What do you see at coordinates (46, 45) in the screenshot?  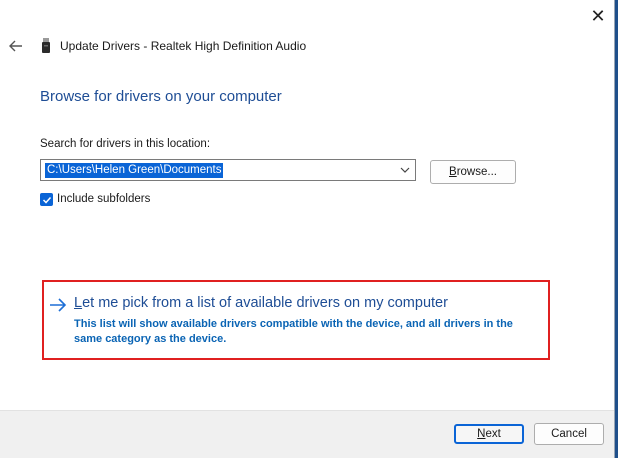 I see `usb-device-icon` at bounding box center [46, 45].